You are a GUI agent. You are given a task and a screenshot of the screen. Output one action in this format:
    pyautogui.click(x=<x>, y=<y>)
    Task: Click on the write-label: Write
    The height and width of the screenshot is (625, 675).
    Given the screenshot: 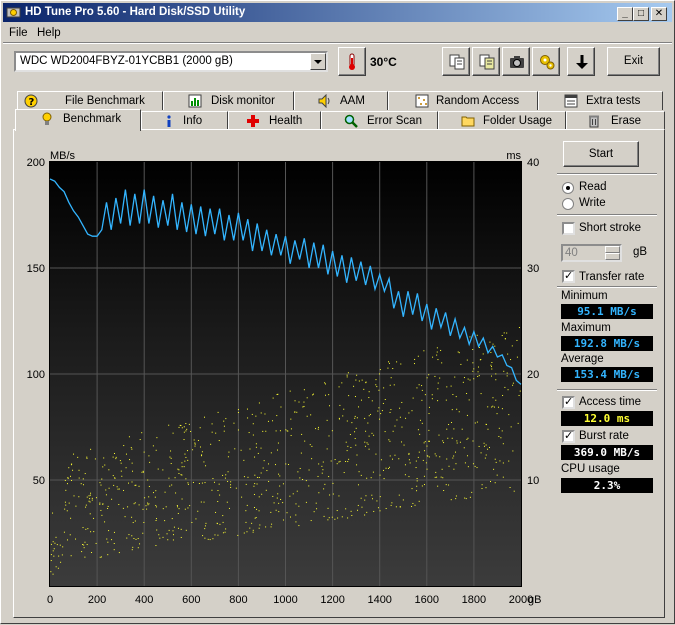 What is the action you would take?
    pyautogui.click(x=592, y=203)
    